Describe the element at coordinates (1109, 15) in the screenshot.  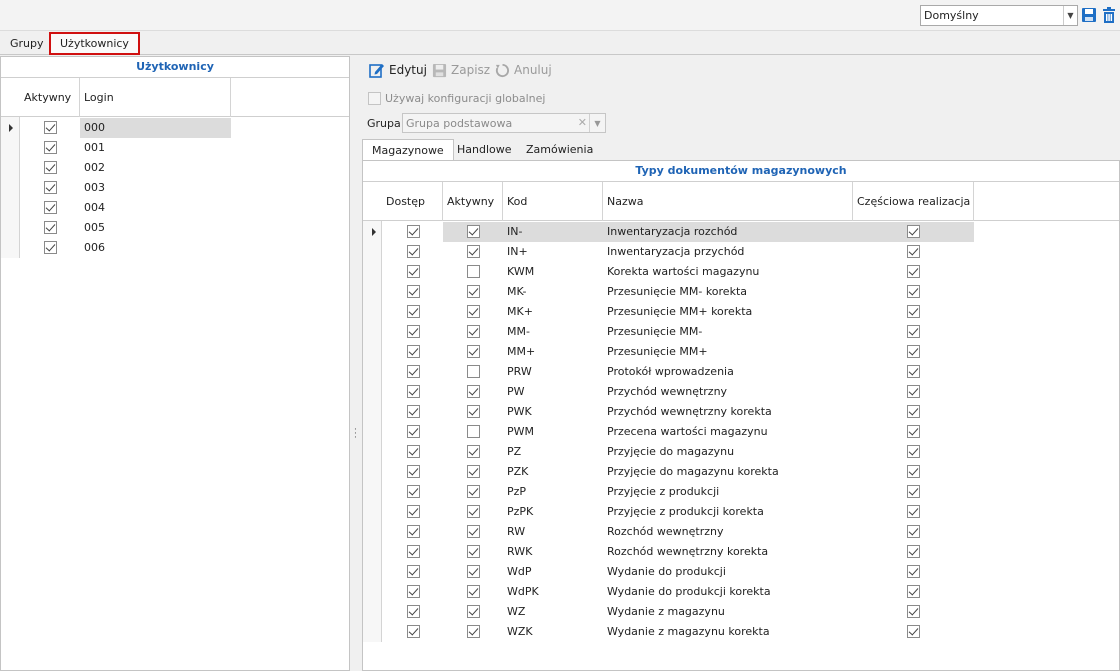
I see `delete-layout-button` at that location.